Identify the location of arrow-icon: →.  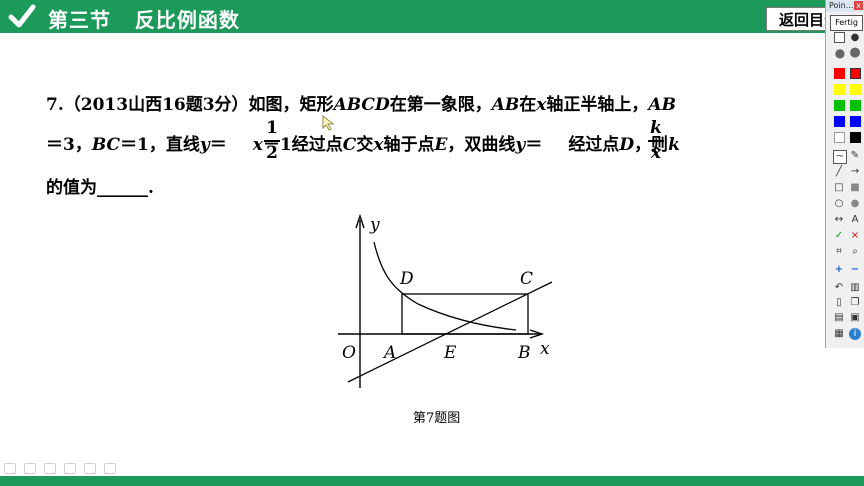
(855, 172).